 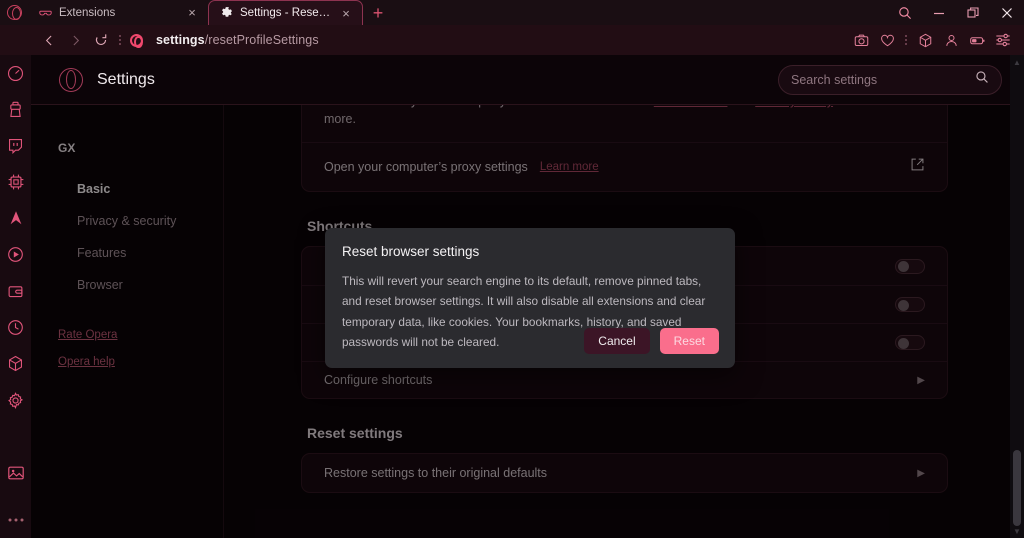 I want to click on site-opera-logo-icon, so click(x=136, y=40).